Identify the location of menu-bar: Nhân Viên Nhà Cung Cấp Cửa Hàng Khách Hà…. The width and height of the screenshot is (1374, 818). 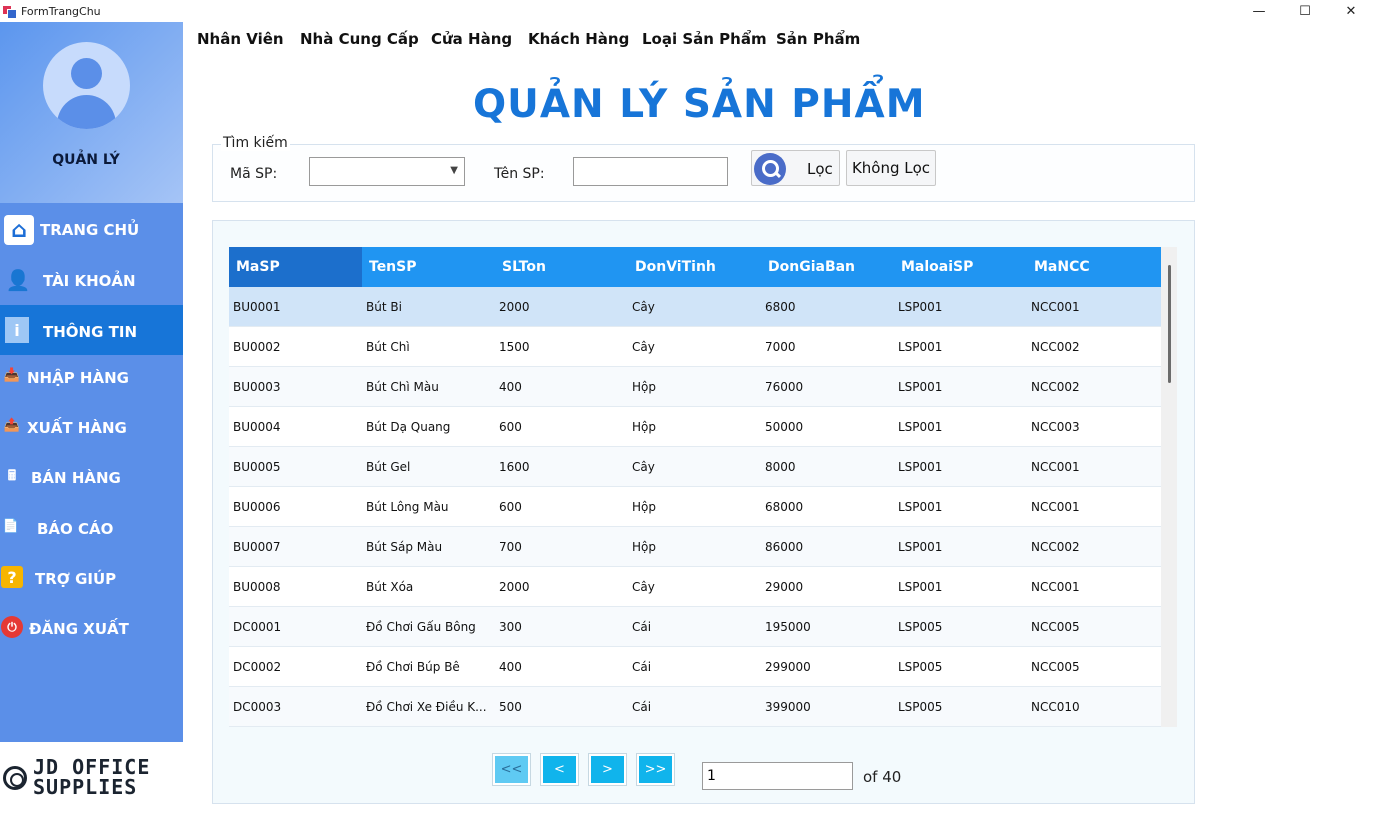
(778, 38).